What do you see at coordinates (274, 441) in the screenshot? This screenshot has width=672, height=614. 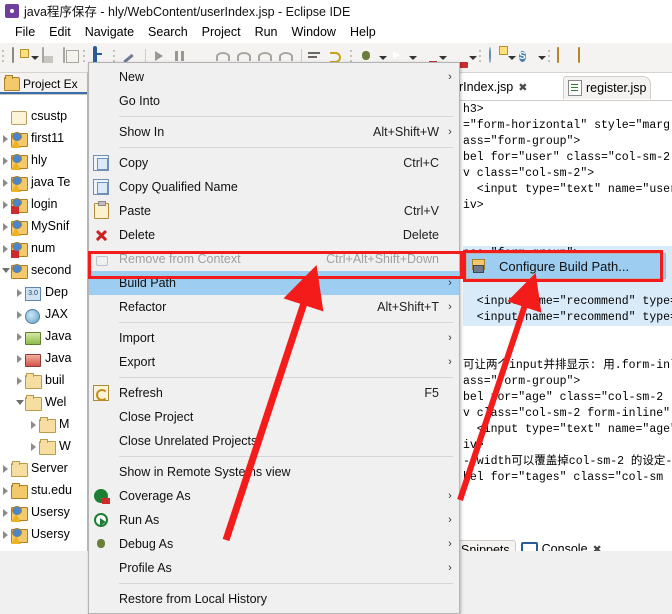 I see `menu-item-close-unrelated-projects: Close Unrelated Projects` at bounding box center [274, 441].